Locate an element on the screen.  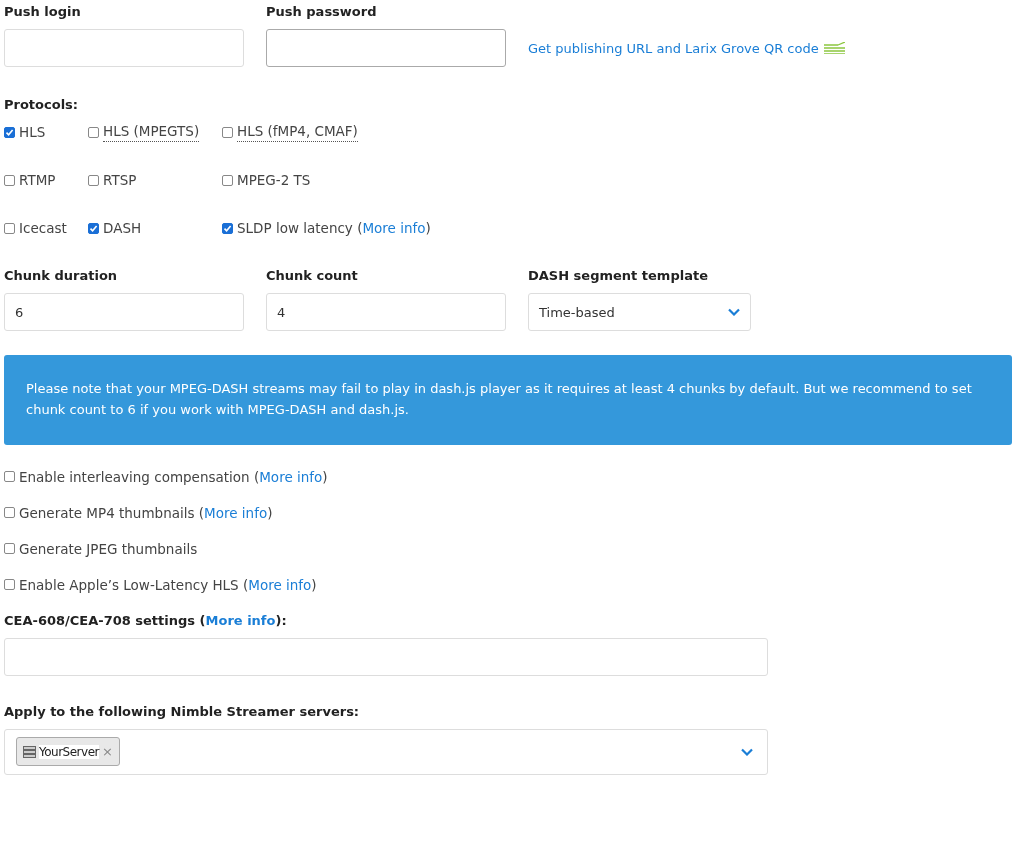
checkbox-label: Generate JPEG thumbnails is located at coordinates (108, 548).